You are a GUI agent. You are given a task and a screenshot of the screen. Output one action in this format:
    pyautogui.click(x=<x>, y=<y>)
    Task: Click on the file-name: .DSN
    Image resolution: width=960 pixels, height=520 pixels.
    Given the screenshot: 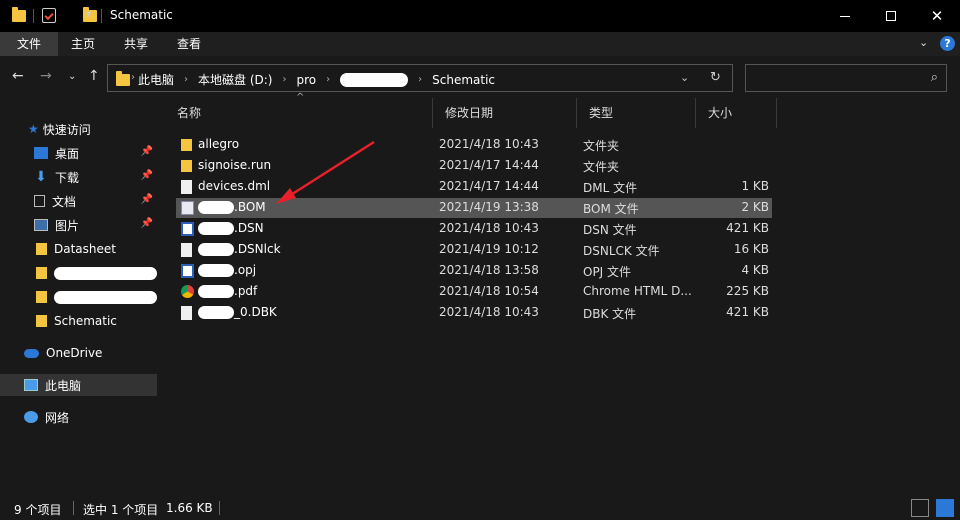 What is the action you would take?
    pyautogui.click(x=231, y=228)
    